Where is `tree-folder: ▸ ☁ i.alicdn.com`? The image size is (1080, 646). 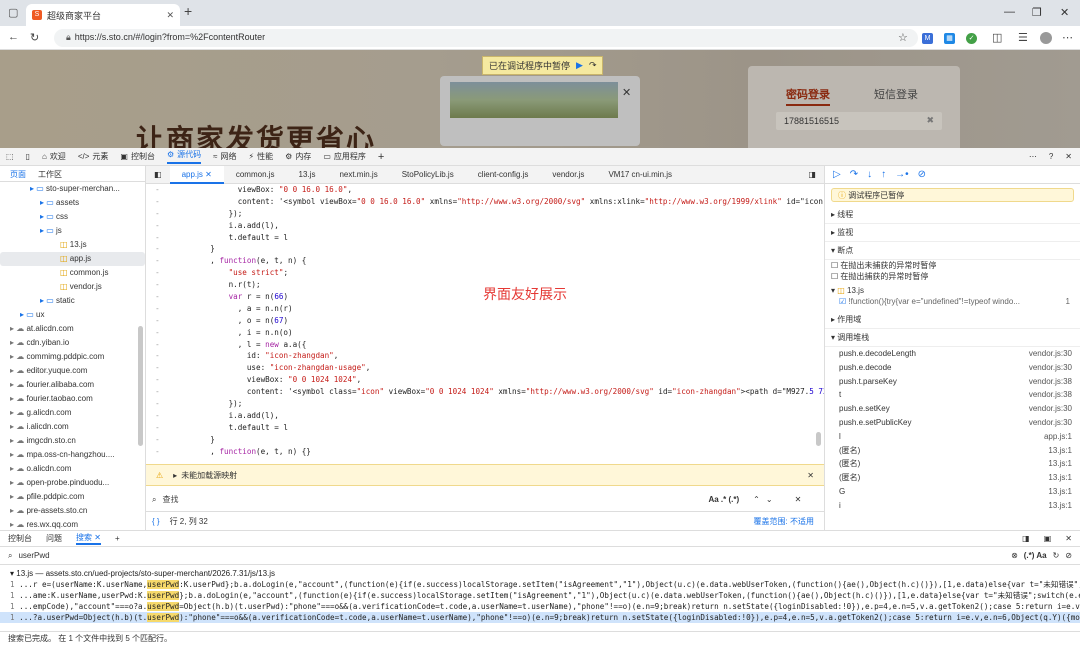 tree-folder: ▸ ☁ i.alicdn.com is located at coordinates (72, 427).